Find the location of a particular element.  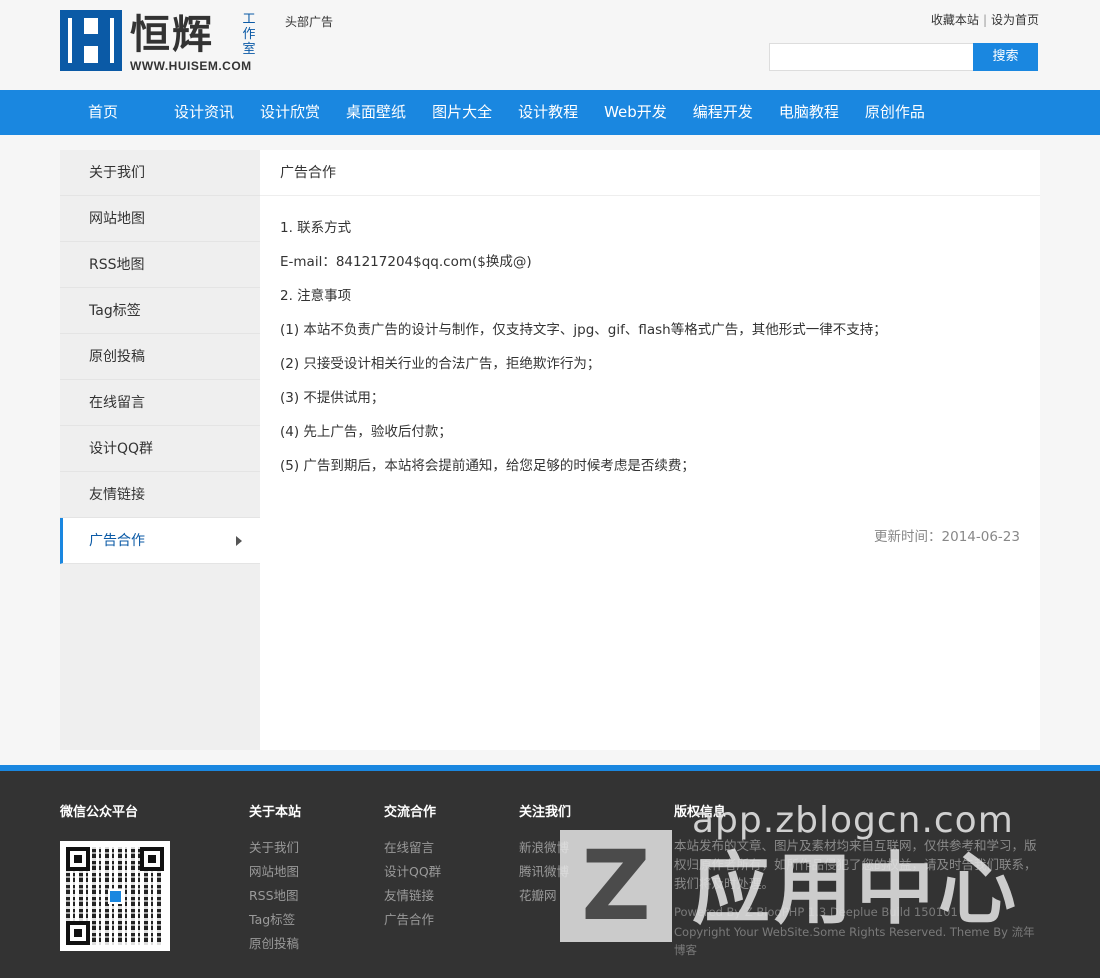

sidebar-item-qq-group: 设计QQ群 is located at coordinates (160, 449).